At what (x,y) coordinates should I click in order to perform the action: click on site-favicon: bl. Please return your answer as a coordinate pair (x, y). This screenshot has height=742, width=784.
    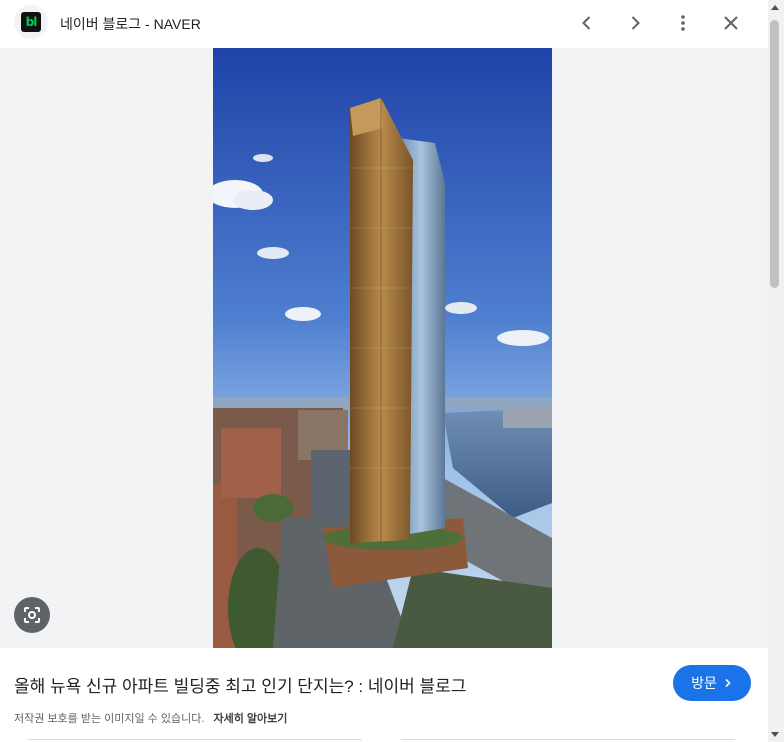
    Looking at the image, I should click on (31, 22).